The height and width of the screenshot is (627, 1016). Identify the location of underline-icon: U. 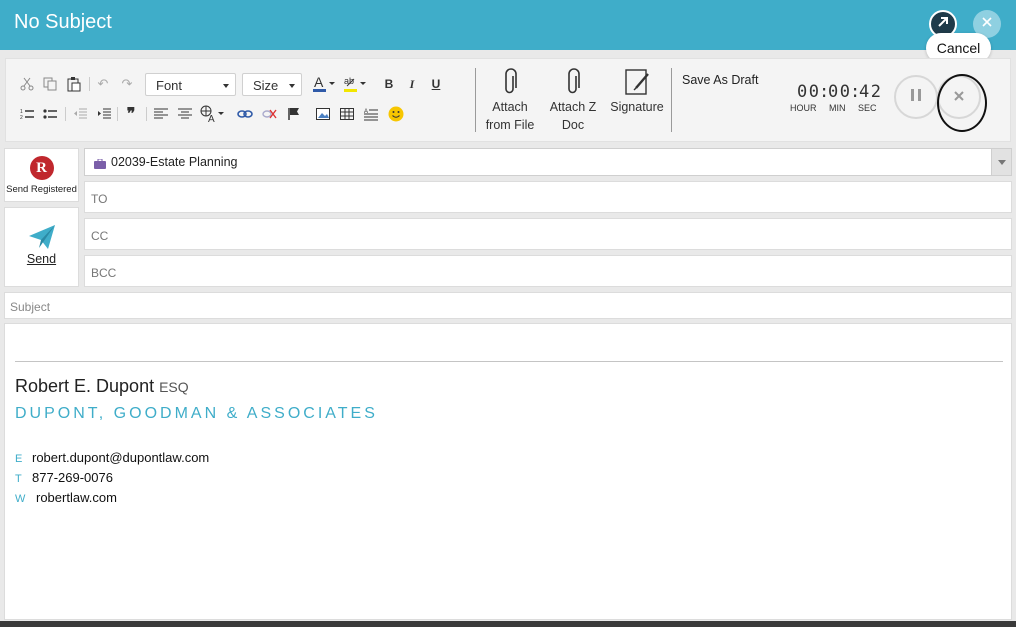
(436, 84).